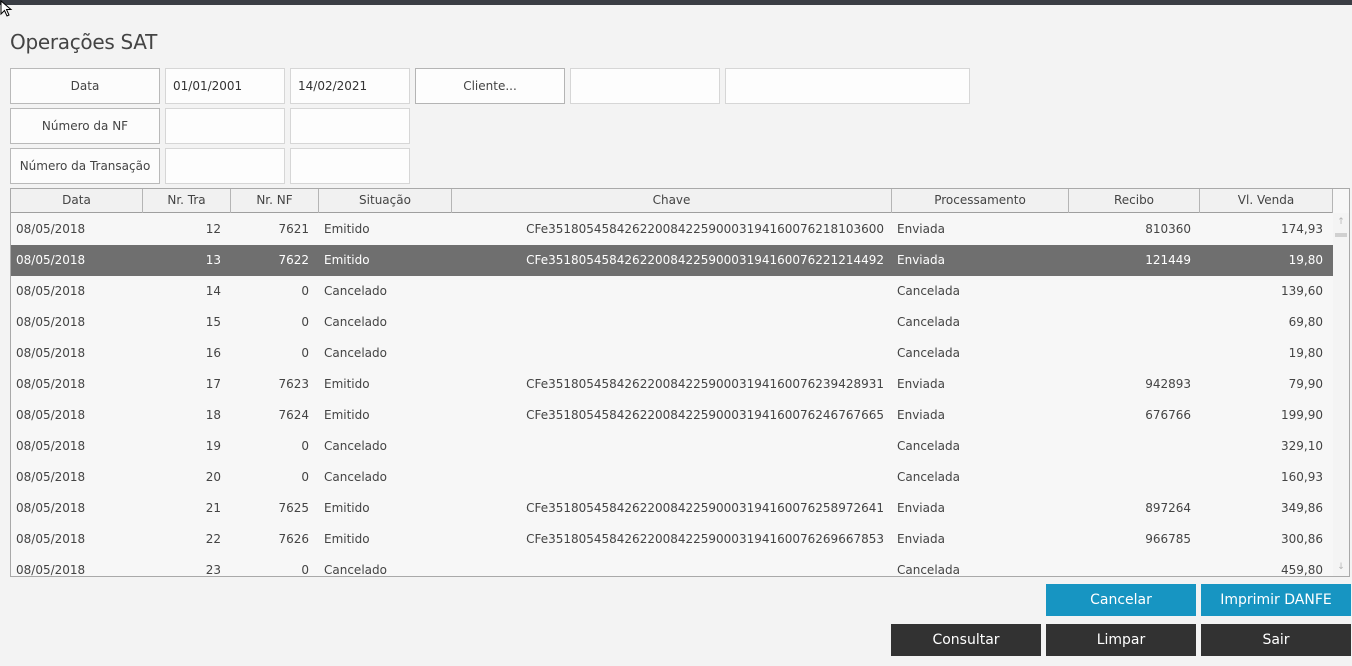 This screenshot has width=1352, height=666. I want to click on nf-to-field, so click(350, 126).